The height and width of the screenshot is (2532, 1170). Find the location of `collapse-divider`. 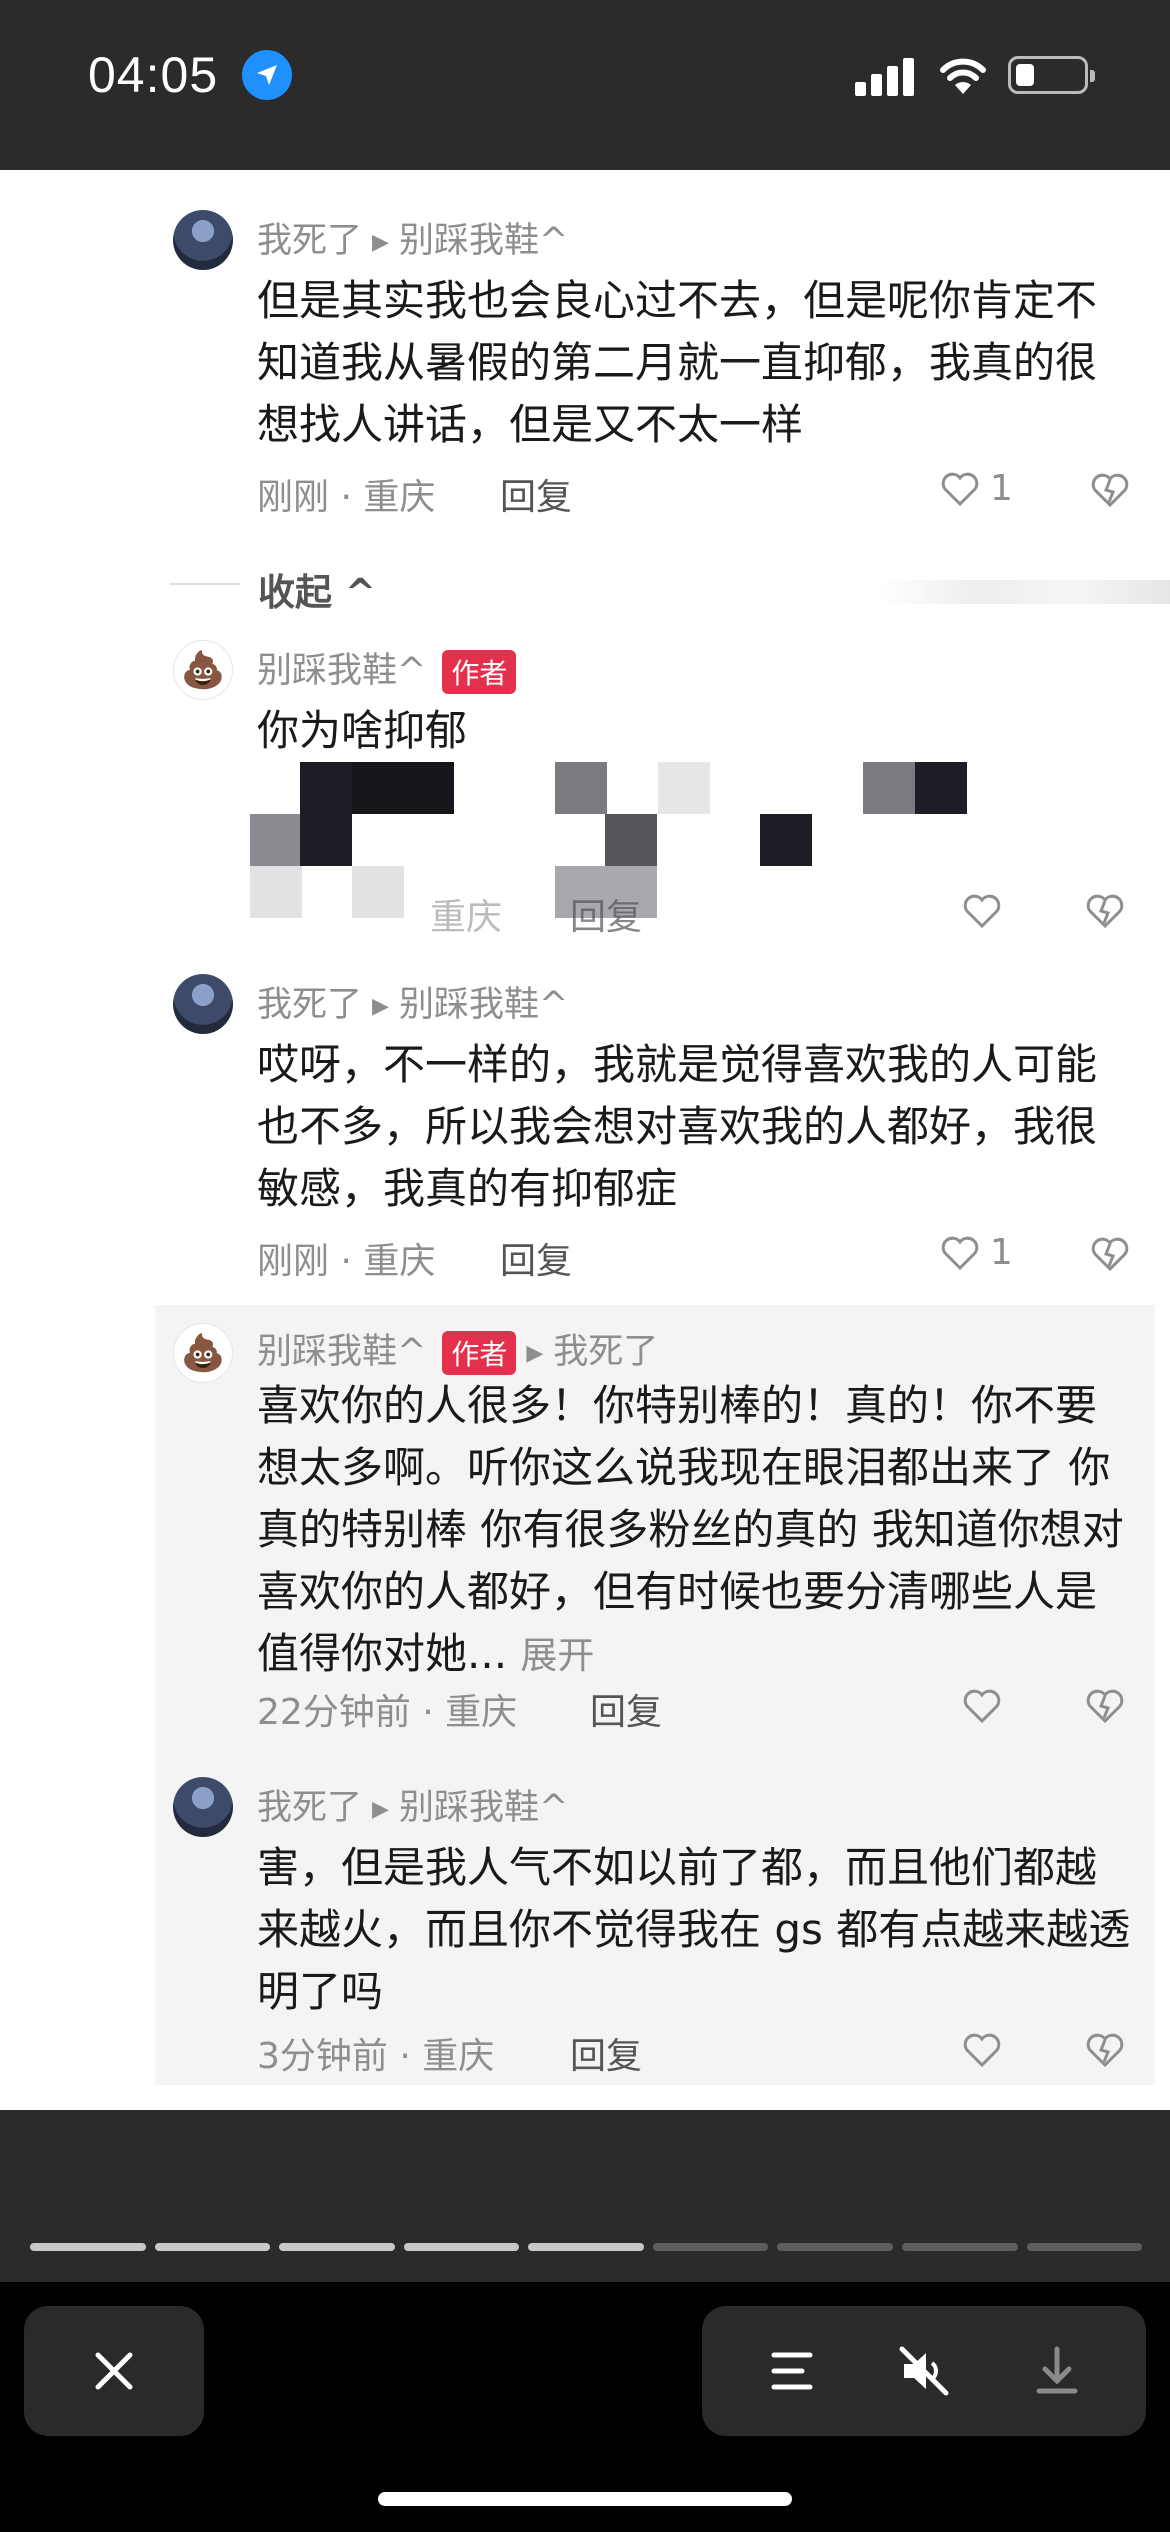

collapse-divider is located at coordinates (205, 584).